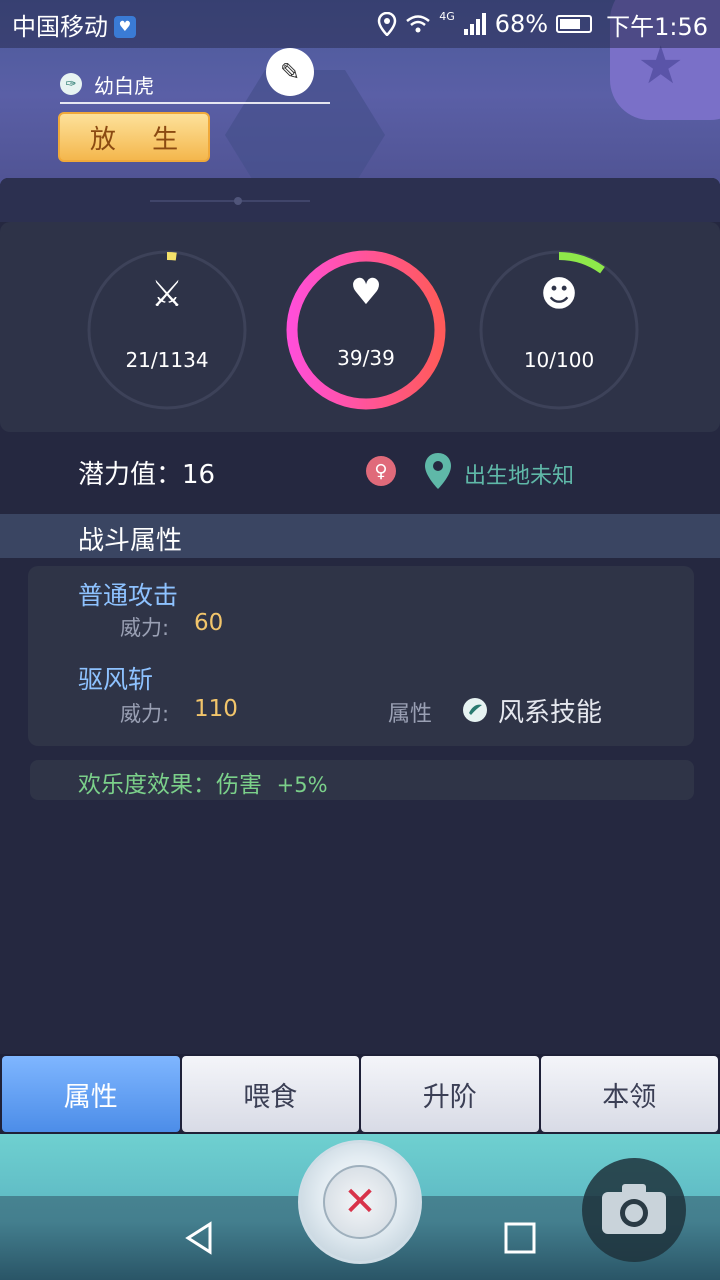 The height and width of the screenshot is (1280, 720). Describe the element at coordinates (574, 24) in the screenshot. I see `battery-icon` at that location.